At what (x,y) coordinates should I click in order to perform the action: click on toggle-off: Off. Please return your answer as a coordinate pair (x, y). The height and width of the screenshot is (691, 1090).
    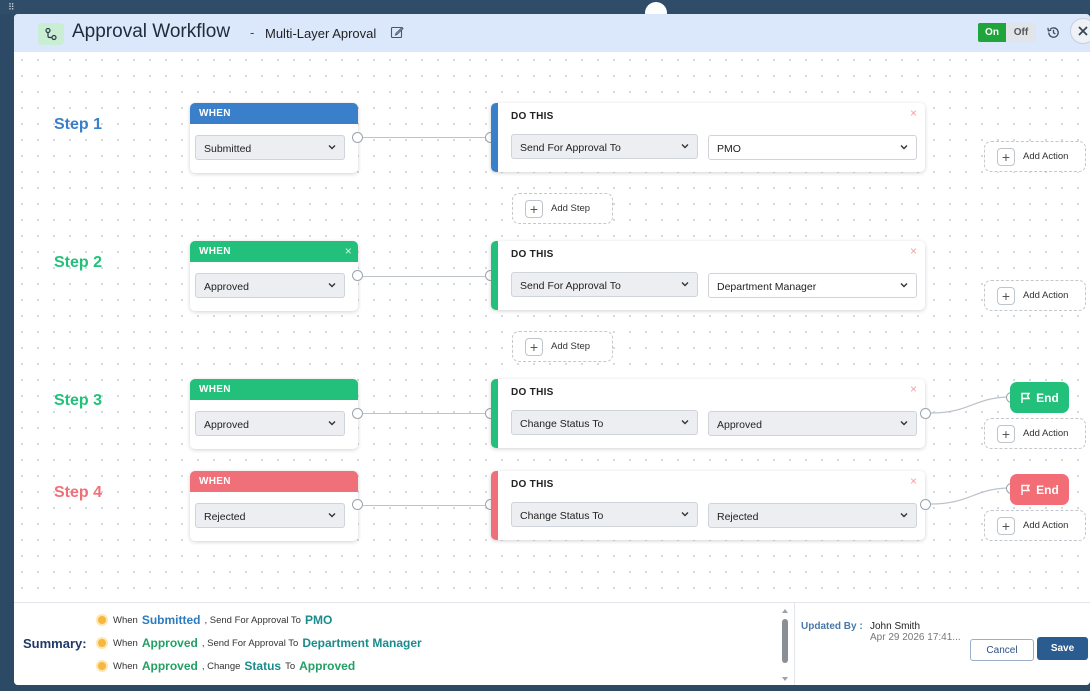
    Looking at the image, I should click on (1021, 32).